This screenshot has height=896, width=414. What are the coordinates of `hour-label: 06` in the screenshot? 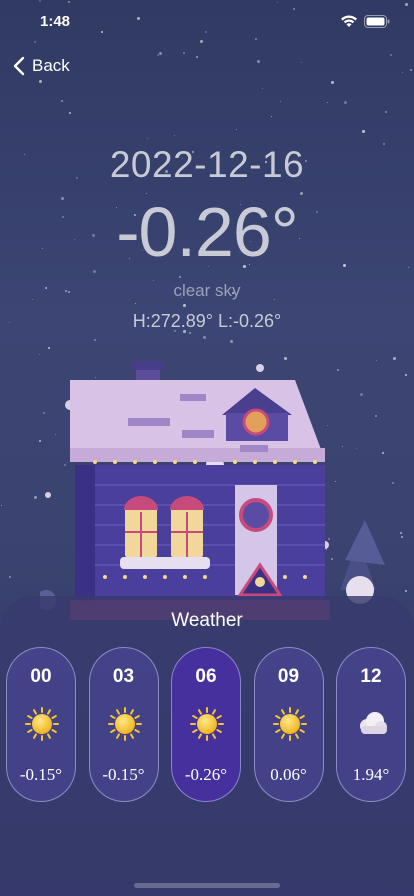 It's located at (206, 676).